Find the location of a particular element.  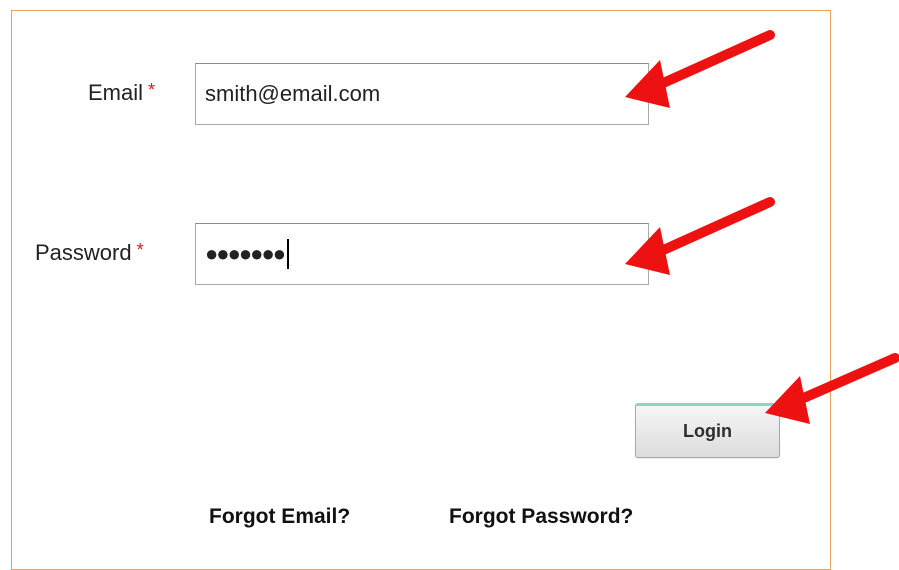

password-input-value: ●●●●●●● is located at coordinates (245, 253).